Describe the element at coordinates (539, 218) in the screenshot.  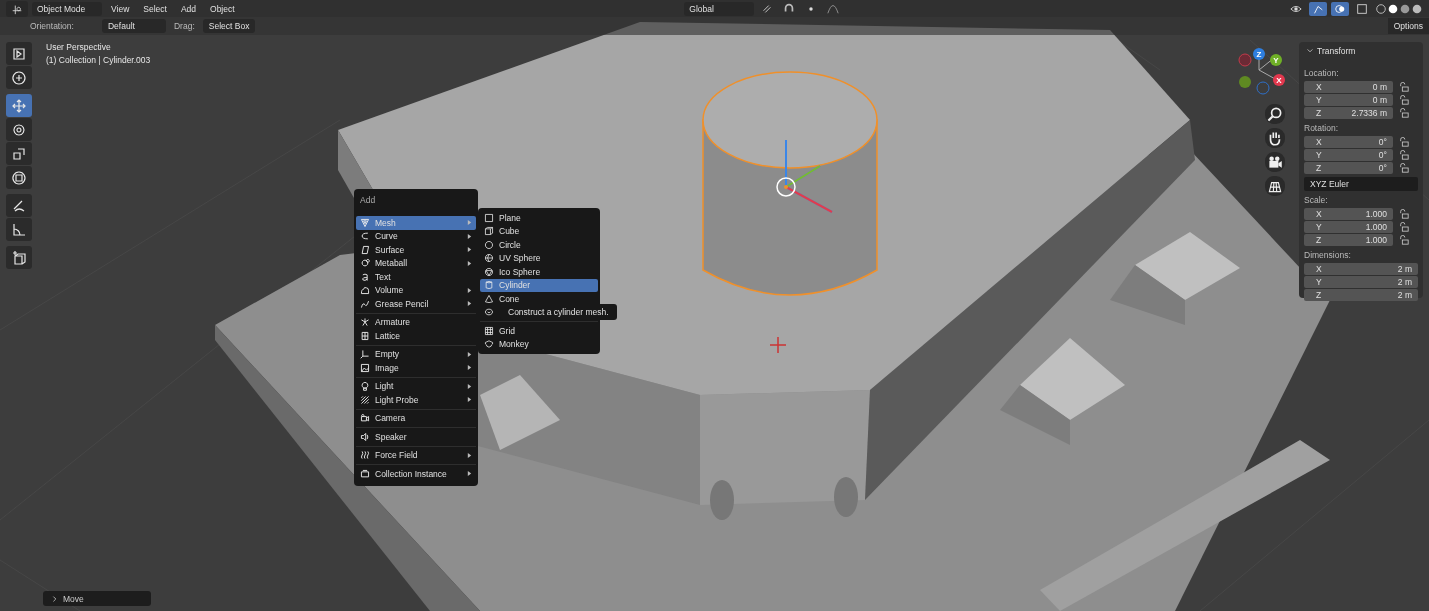
I see `menu-item: Plane` at that location.